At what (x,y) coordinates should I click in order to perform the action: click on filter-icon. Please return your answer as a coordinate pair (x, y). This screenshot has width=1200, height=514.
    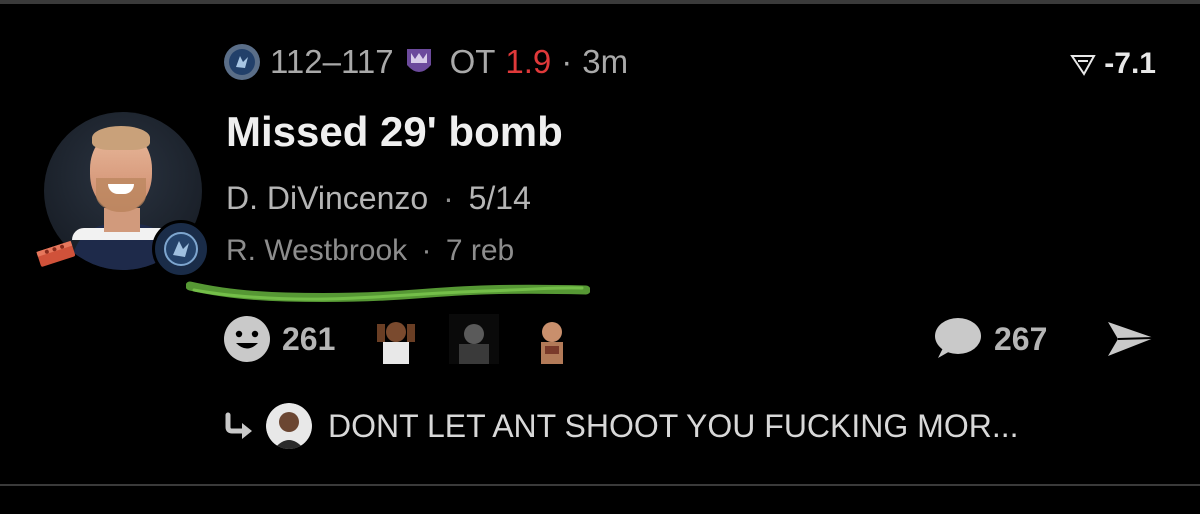
    Looking at the image, I should click on (1083, 65).